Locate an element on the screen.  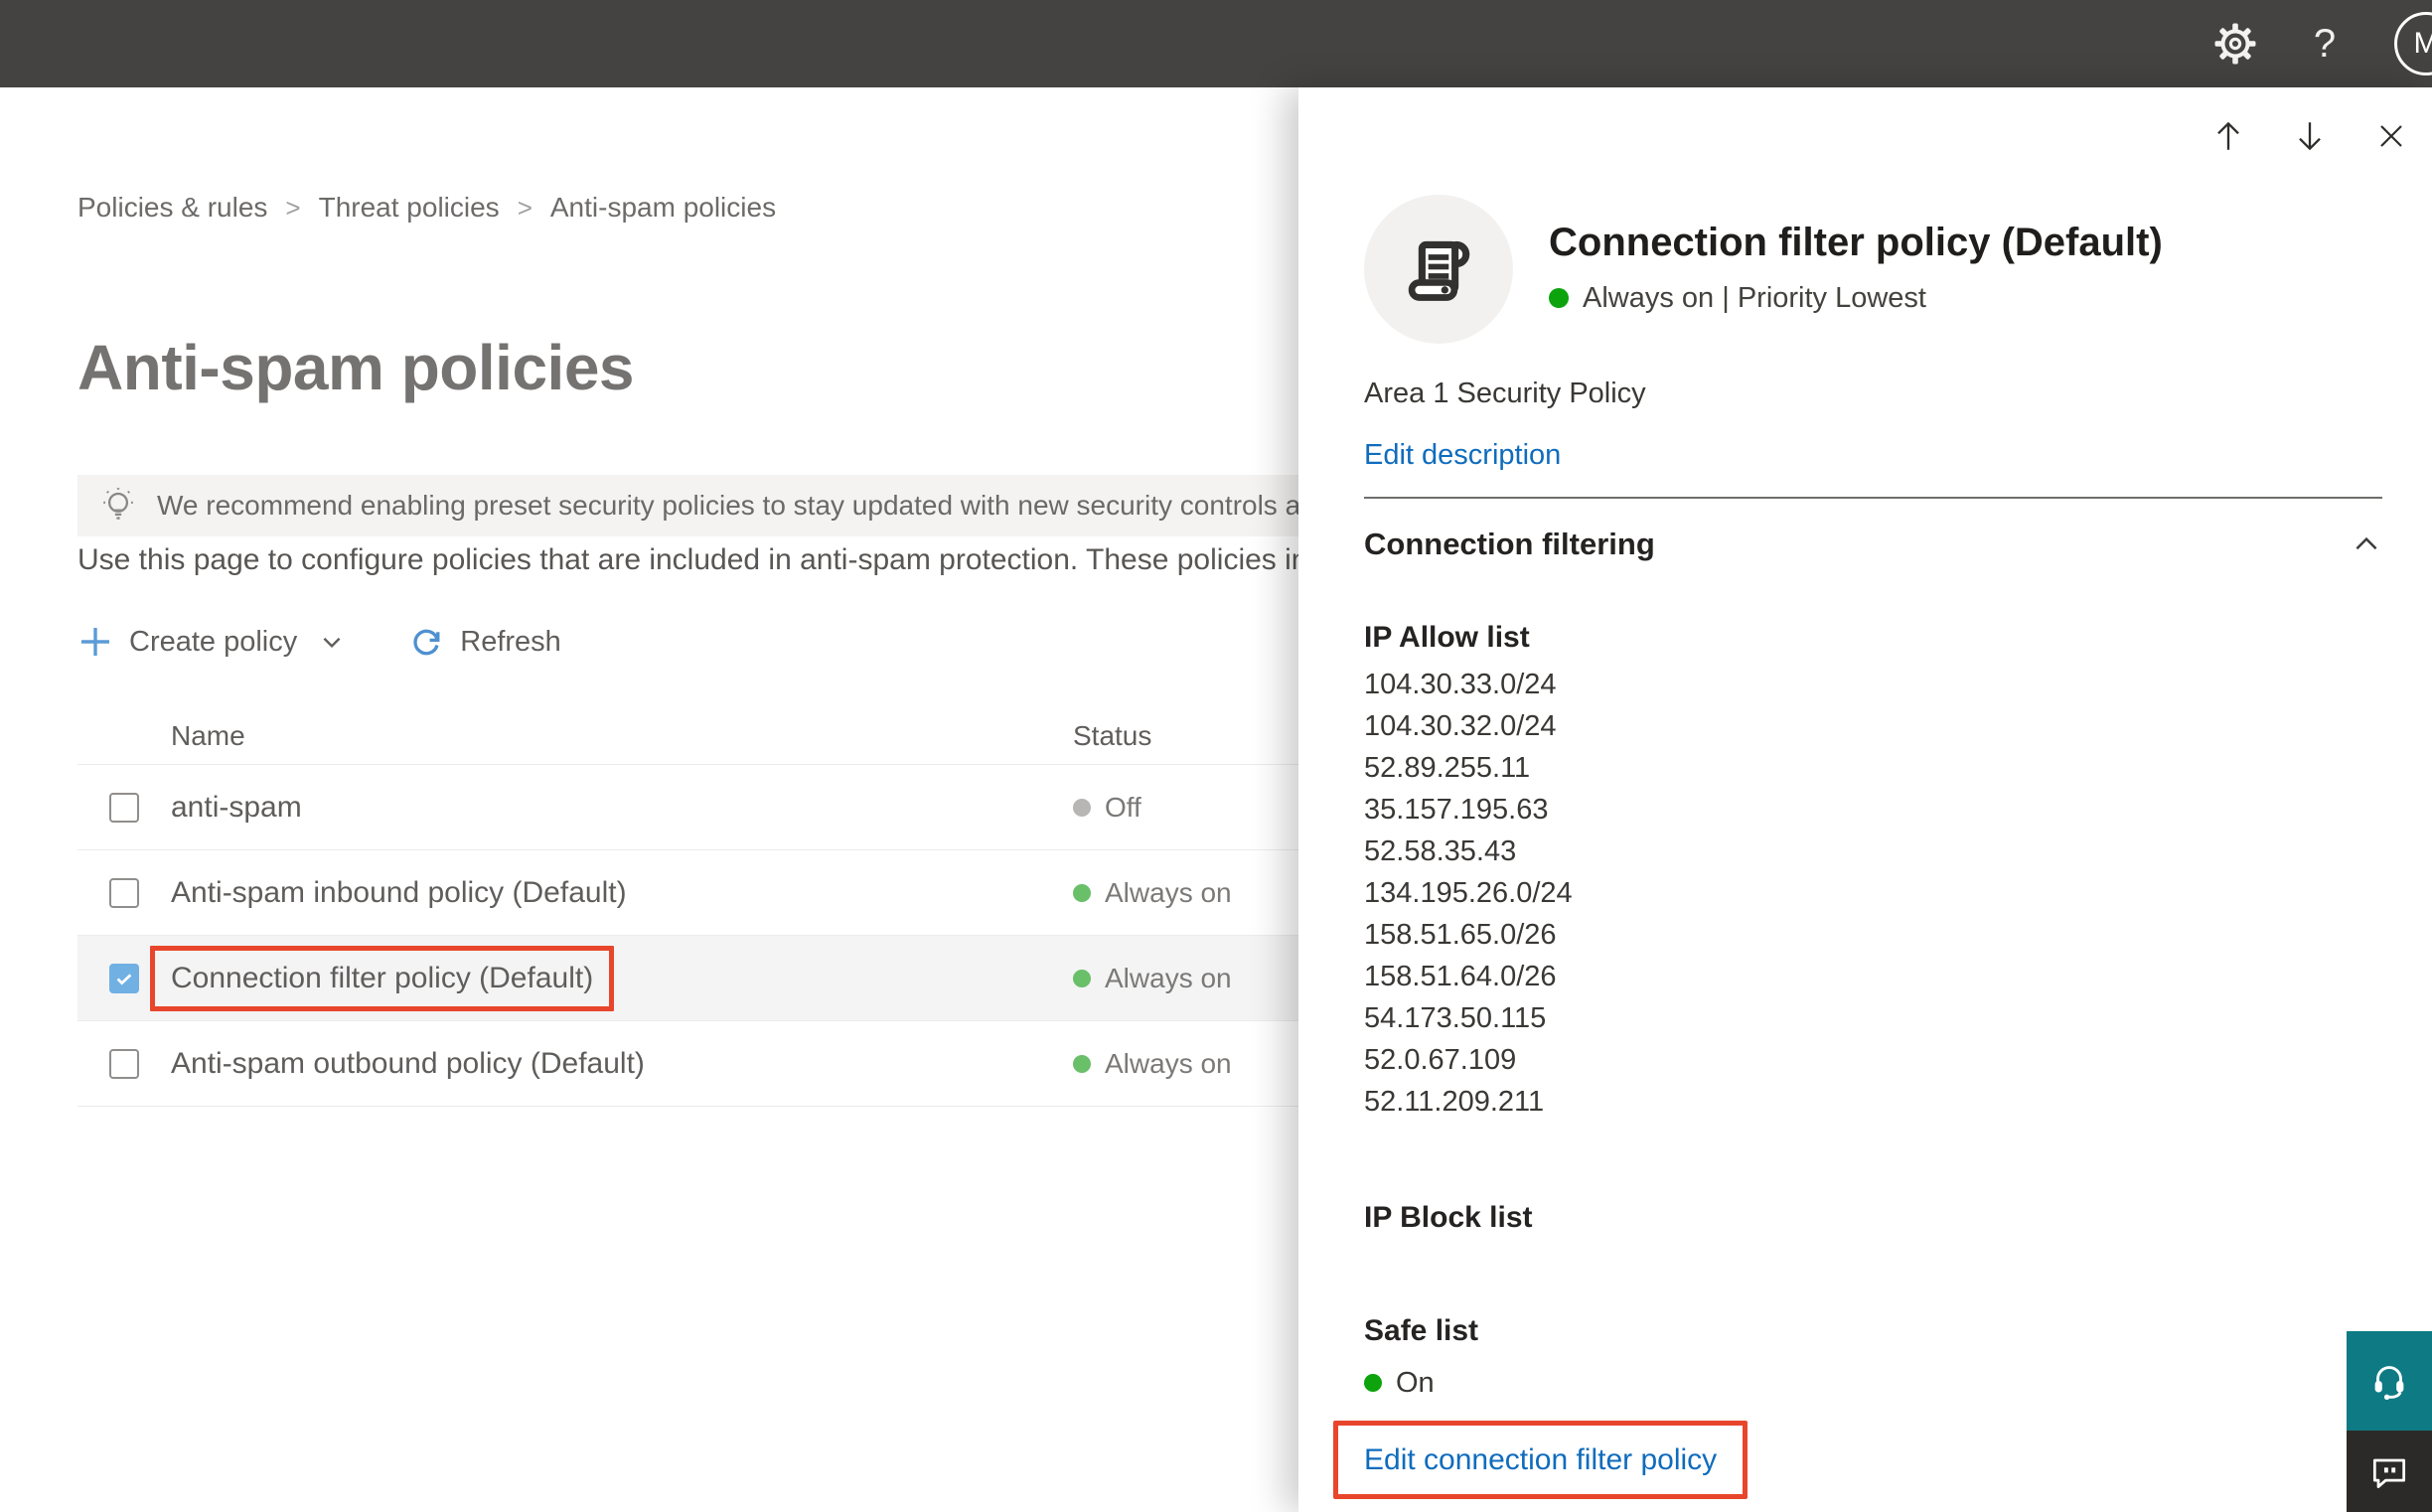
name-cell: Anti-spam outbound policy (Default) is located at coordinates (606, 1064).